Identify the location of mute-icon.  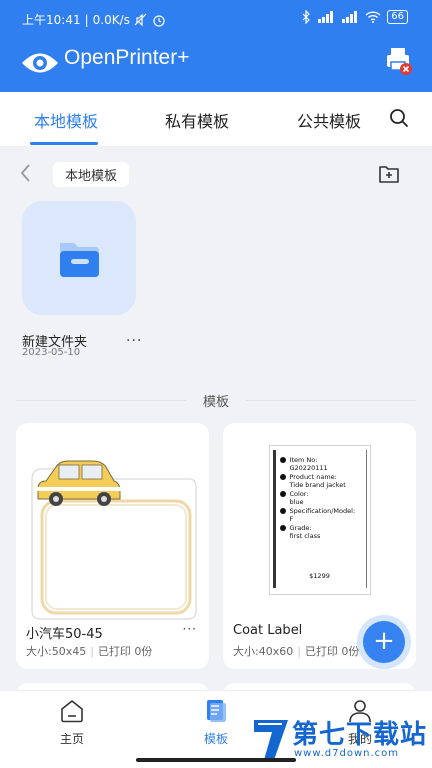
(140, 19).